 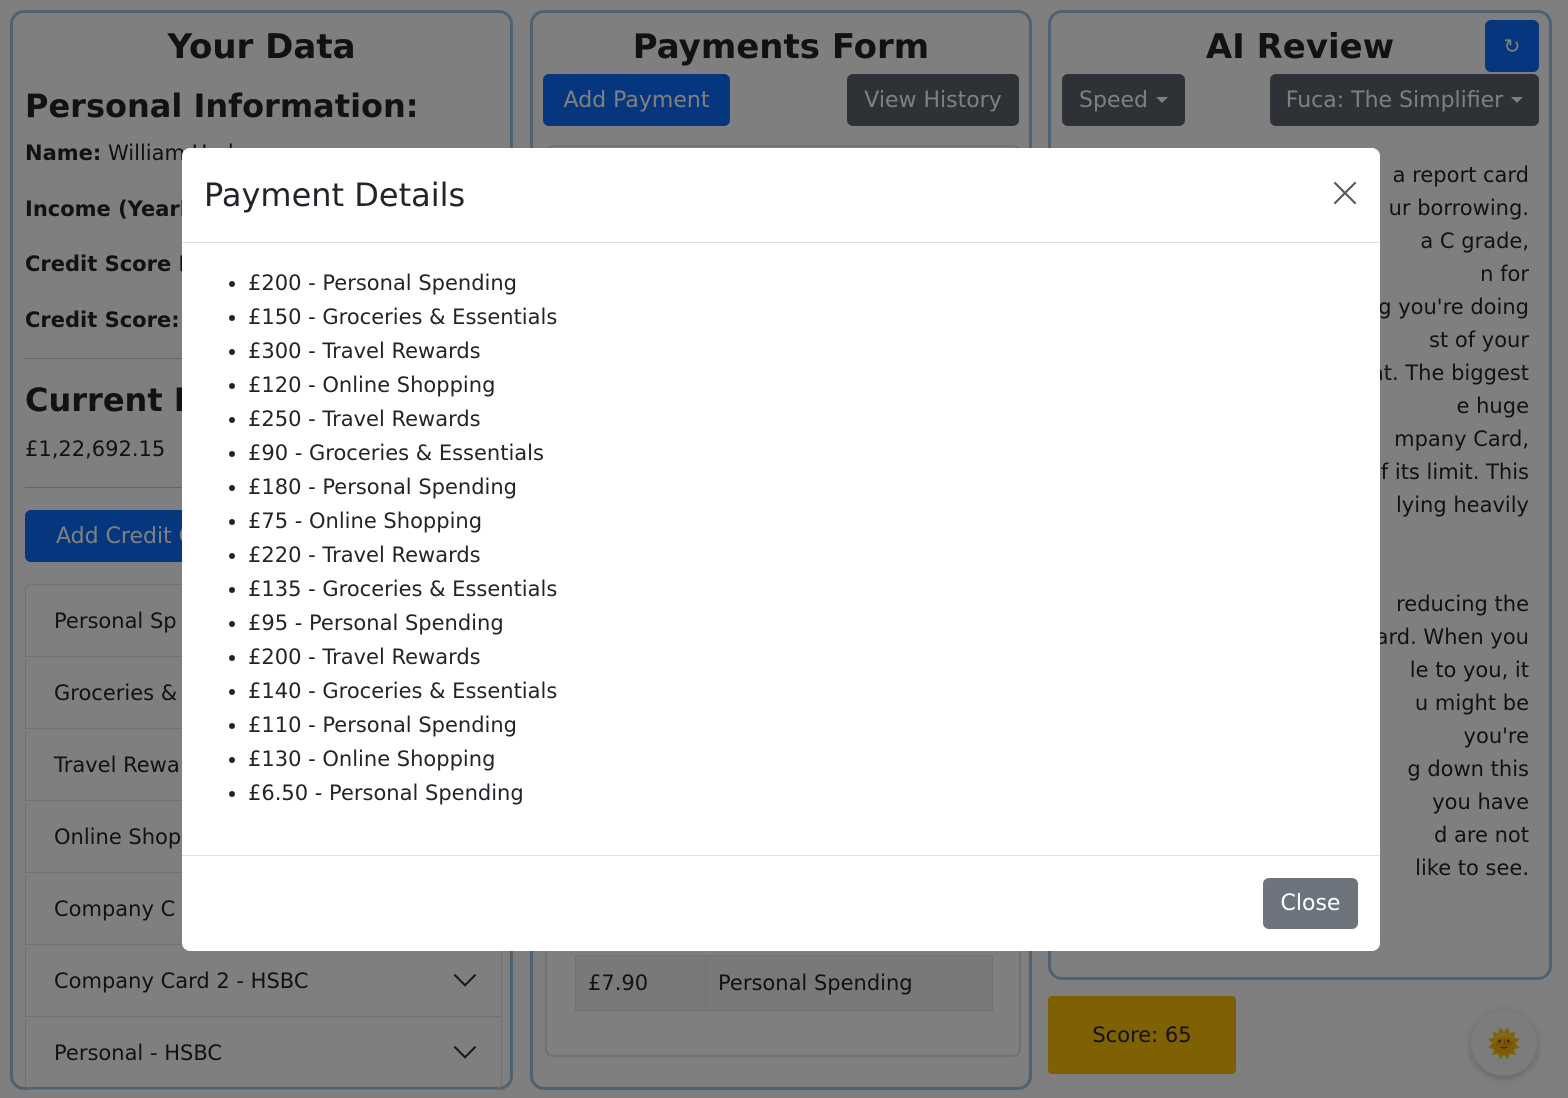 What do you see at coordinates (402, 657) in the screenshot?
I see `list-item: £200 - Travel Rewards` at bounding box center [402, 657].